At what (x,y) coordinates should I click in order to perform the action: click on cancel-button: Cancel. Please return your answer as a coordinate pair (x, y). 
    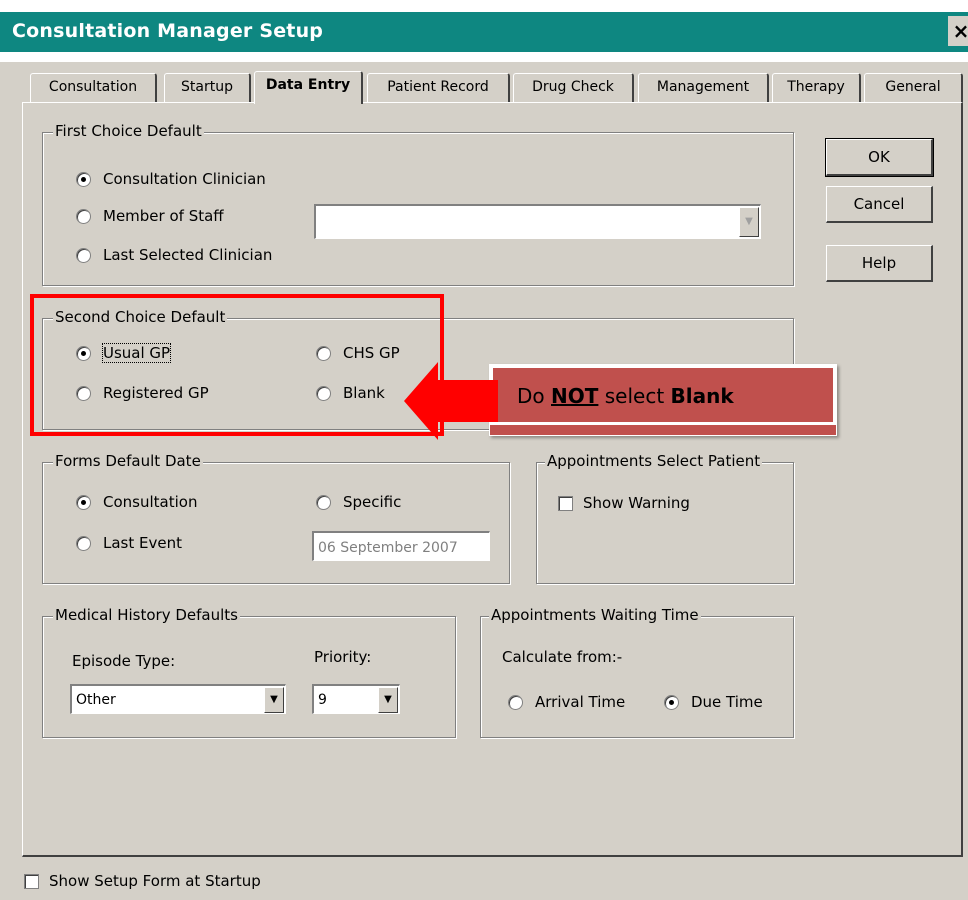
    Looking at the image, I should click on (879, 204).